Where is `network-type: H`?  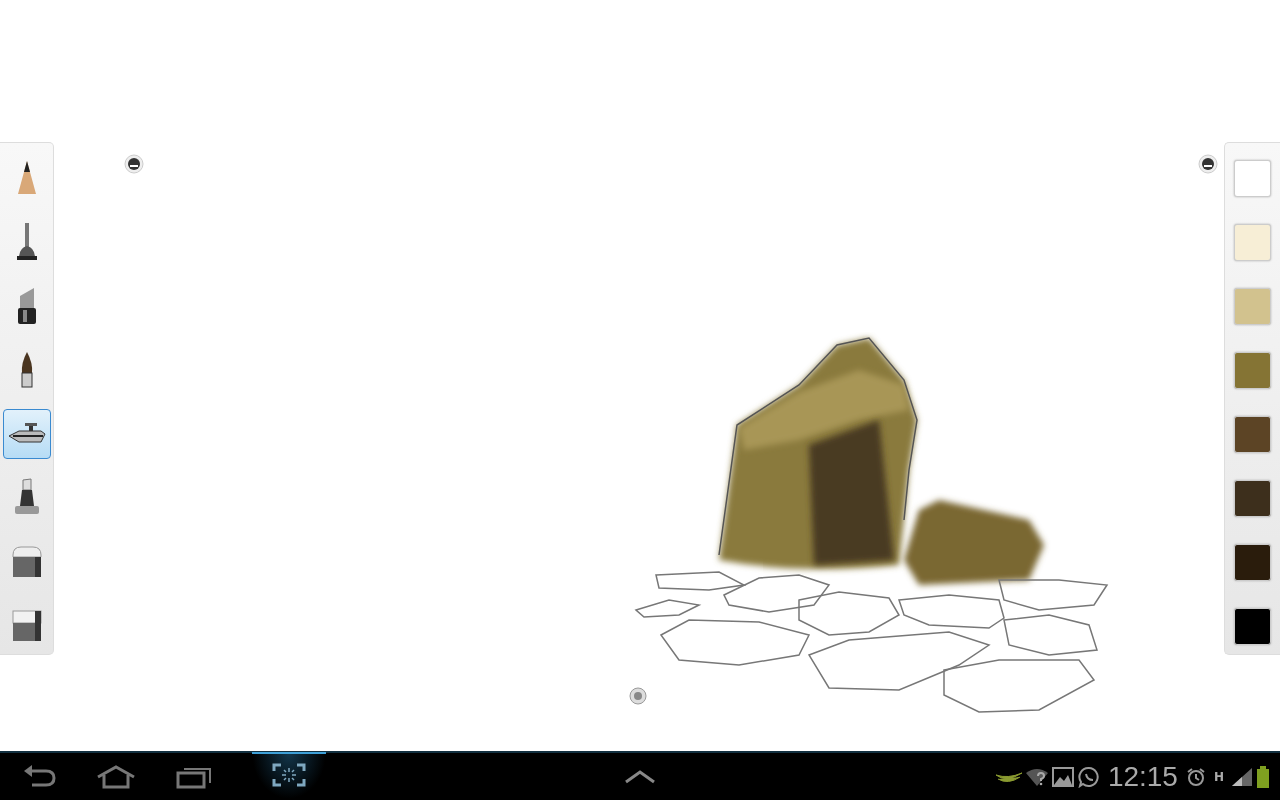
network-type: H is located at coordinates (1218, 776).